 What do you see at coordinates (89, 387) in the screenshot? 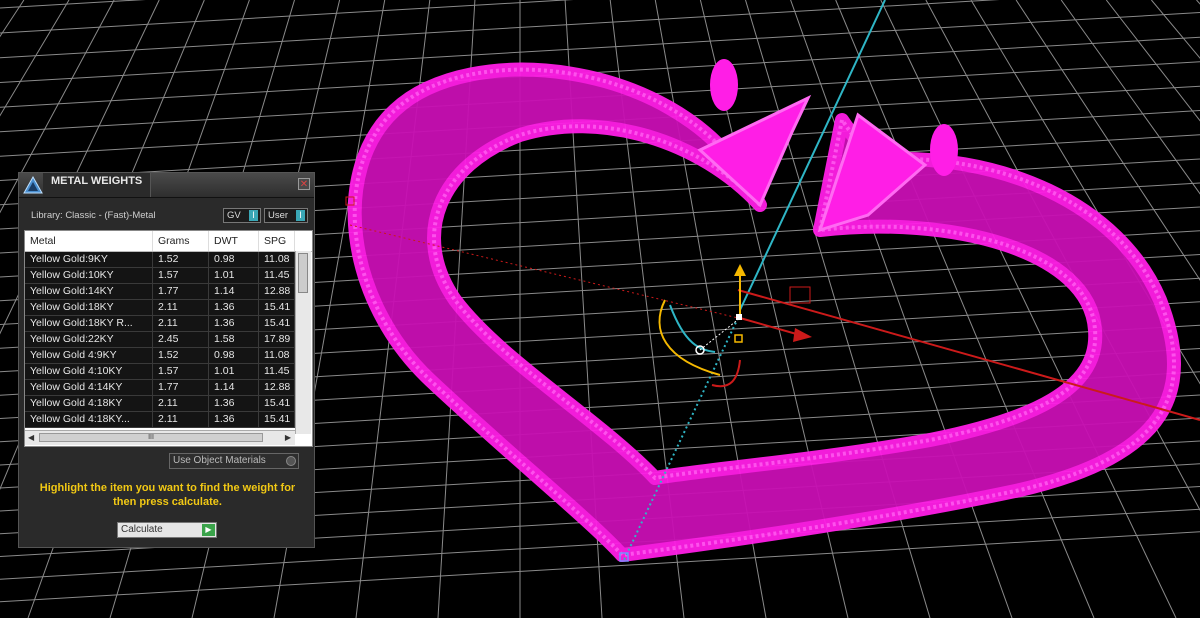
I see `cell-metal: Yellow Gold 4:14KY` at bounding box center [89, 387].